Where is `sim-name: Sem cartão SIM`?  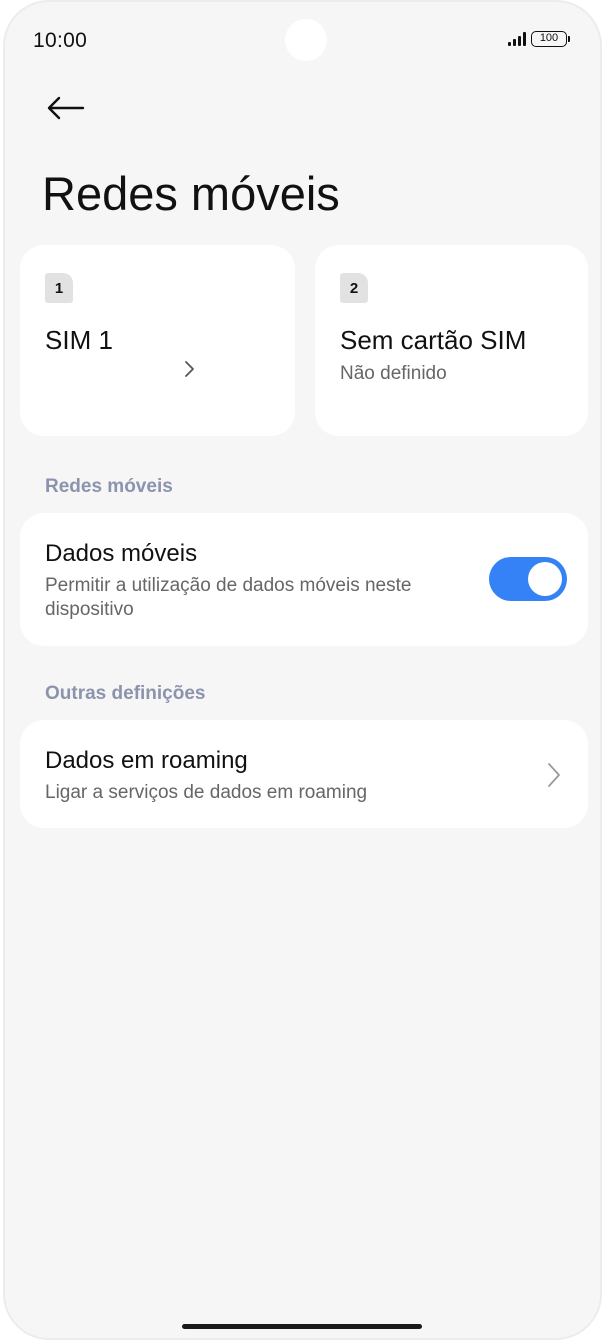 sim-name: Sem cartão SIM is located at coordinates (433, 340).